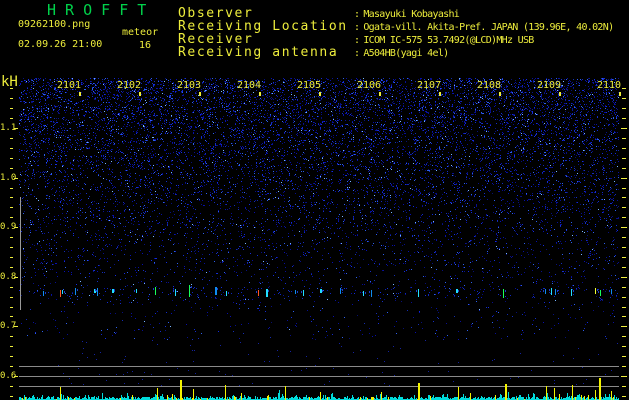 The image size is (629, 400). Describe the element at coordinates (145, 45) in the screenshot. I see `echo-count: 16` at that location.